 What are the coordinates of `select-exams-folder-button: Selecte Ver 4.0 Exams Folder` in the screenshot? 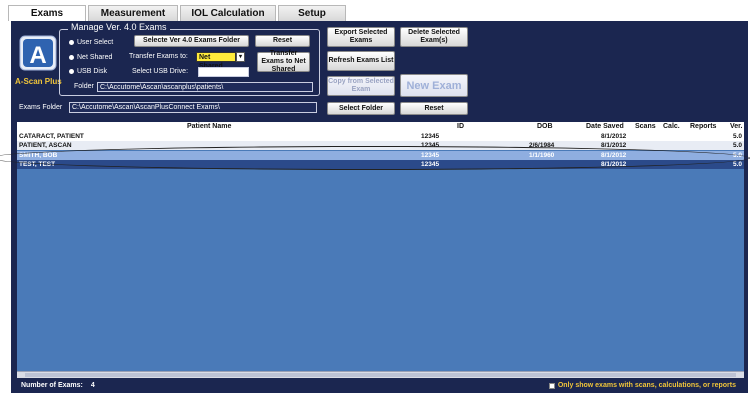 It's located at (191, 41).